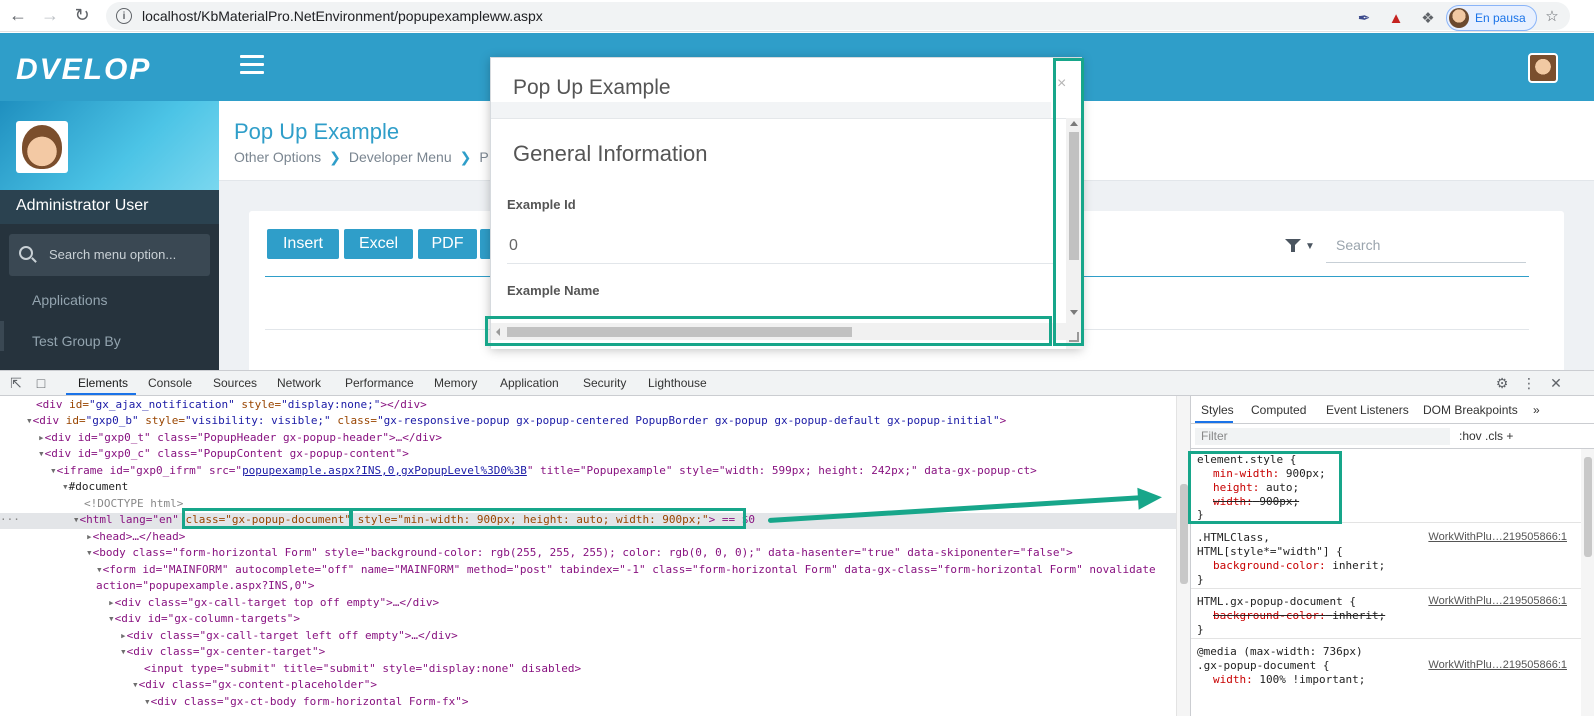 The image size is (1594, 716). What do you see at coordinates (1074, 123) in the screenshot?
I see `scroll-up-icon` at bounding box center [1074, 123].